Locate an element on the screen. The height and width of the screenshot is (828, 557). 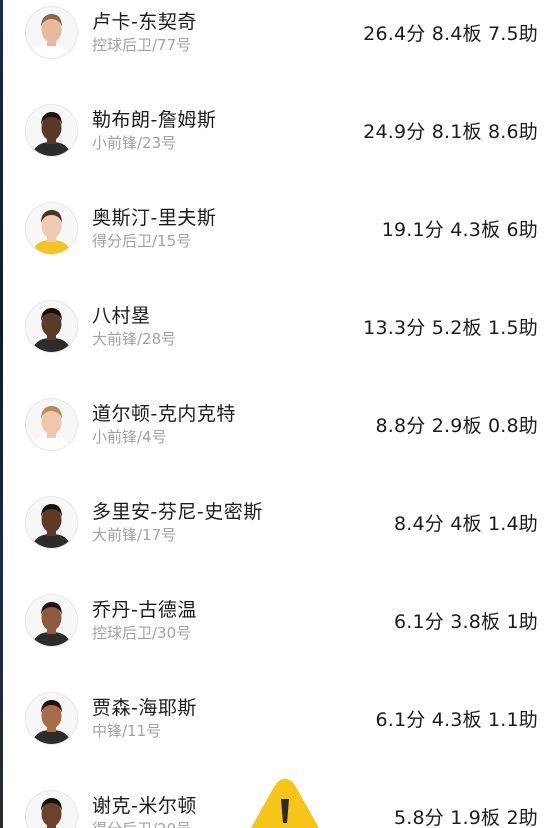
player-row: 卢卡-东契奇 控球后卫/77号 26.4分 8.4板 7.5助 is located at coordinates (278, 40).